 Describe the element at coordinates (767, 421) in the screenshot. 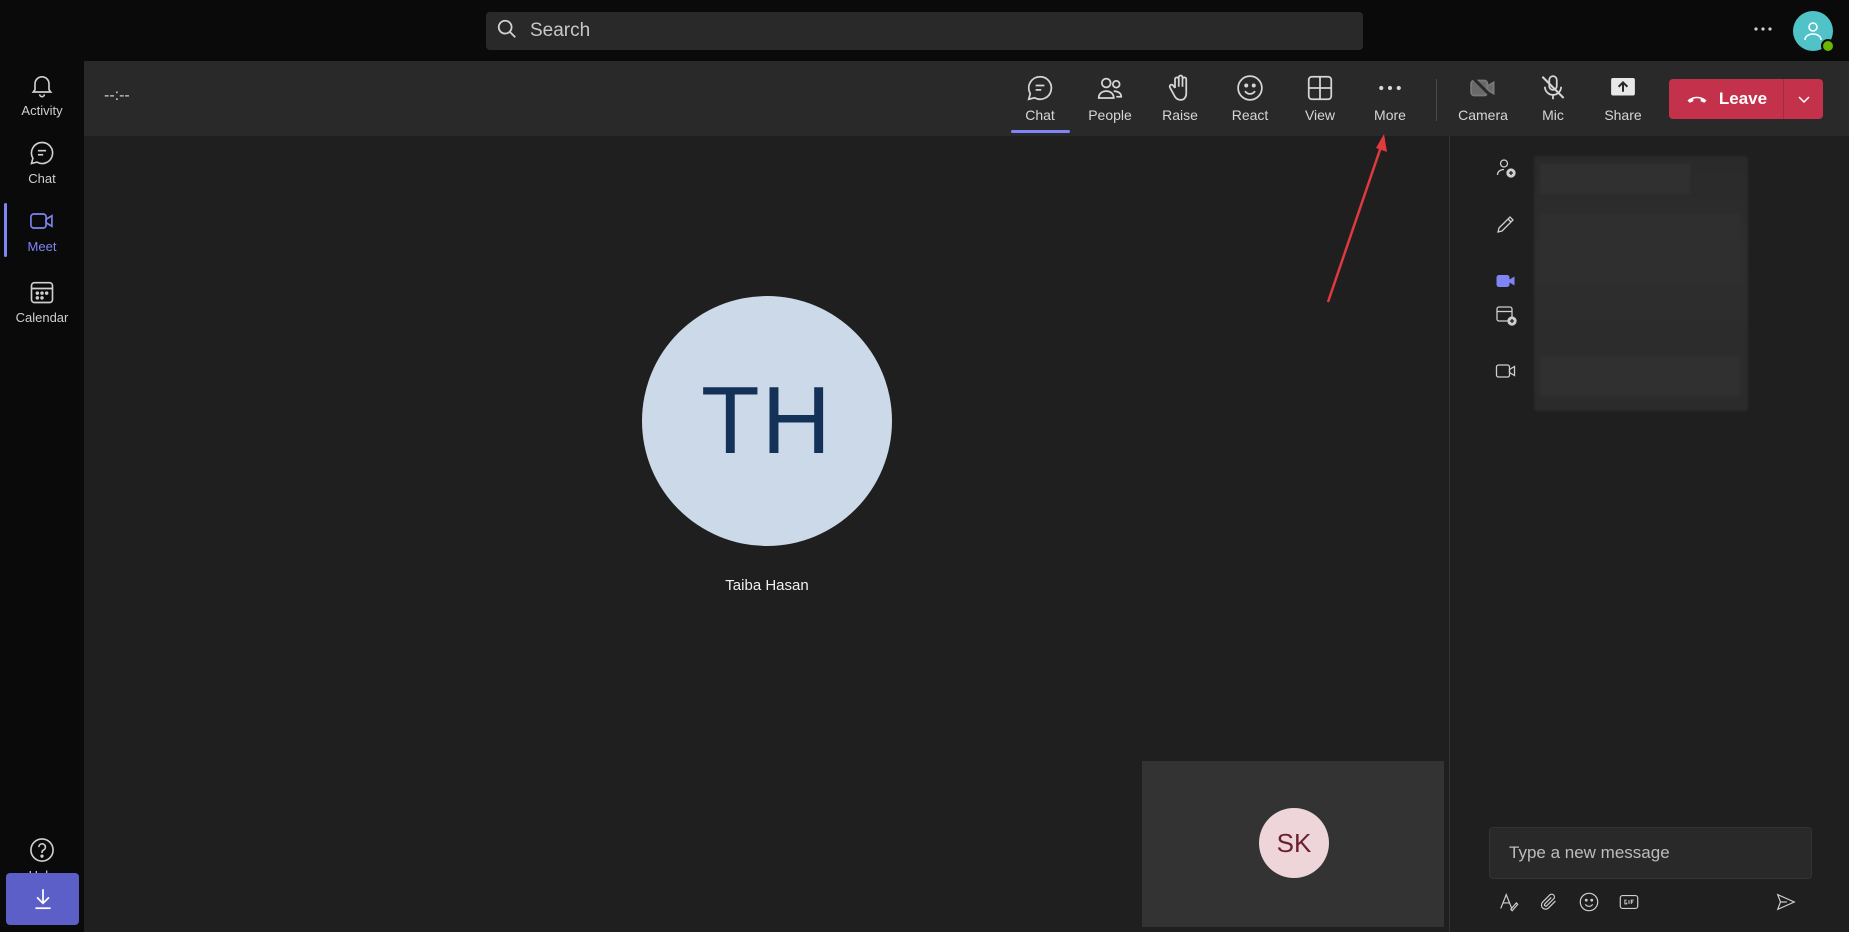

I see `participant-avatar: TH` at that location.